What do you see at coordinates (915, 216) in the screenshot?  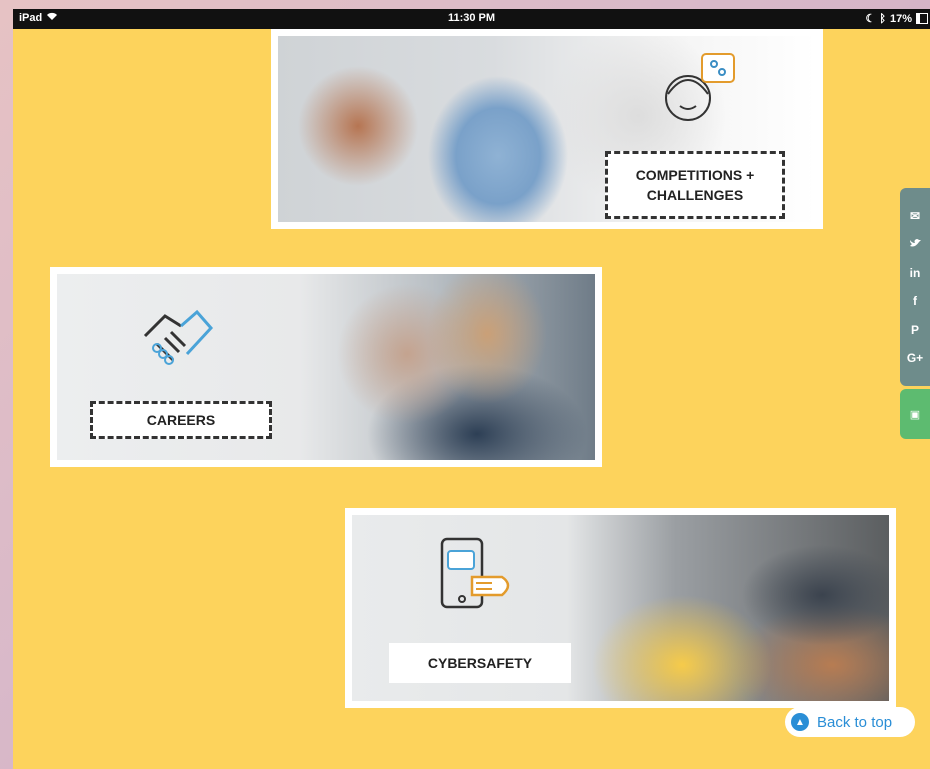 I see `email-icon: ✉` at bounding box center [915, 216].